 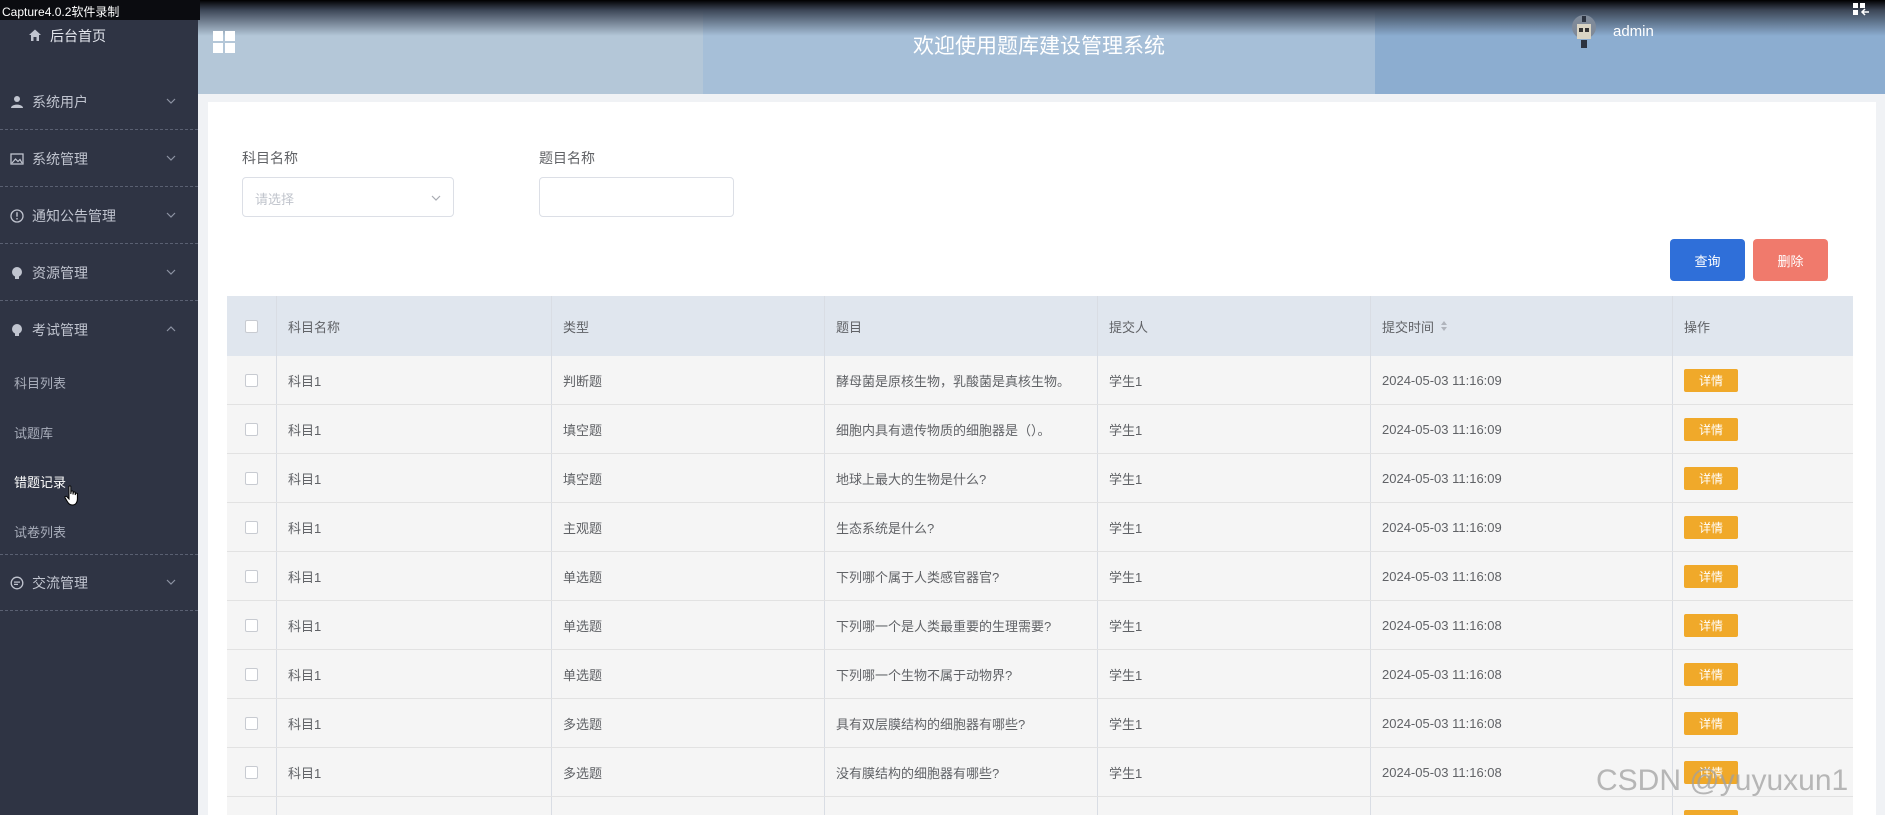 I want to click on subject-select-placeholder: 请选择, so click(x=275, y=199).